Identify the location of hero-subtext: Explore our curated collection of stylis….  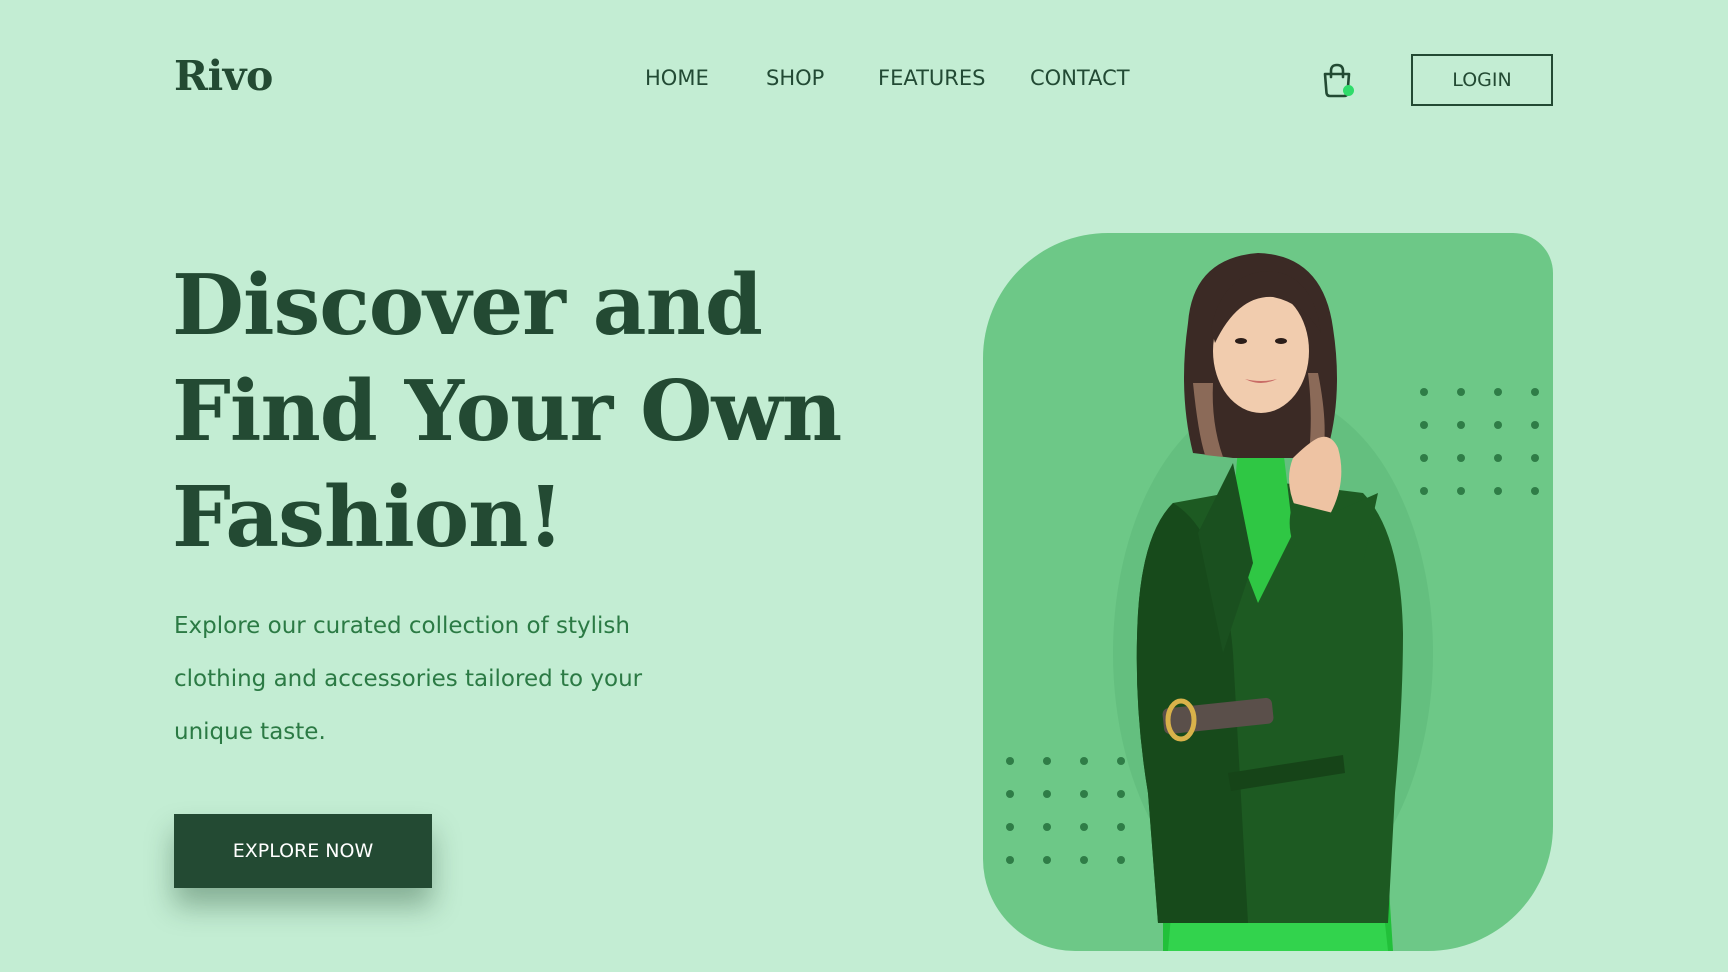
(444, 679).